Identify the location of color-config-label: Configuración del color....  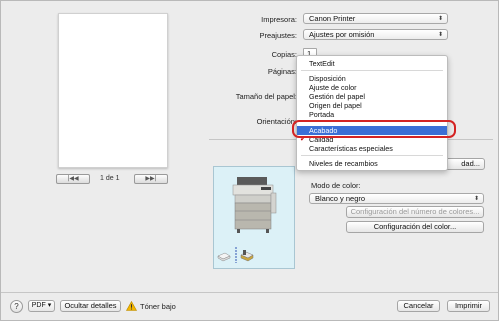
(415, 226).